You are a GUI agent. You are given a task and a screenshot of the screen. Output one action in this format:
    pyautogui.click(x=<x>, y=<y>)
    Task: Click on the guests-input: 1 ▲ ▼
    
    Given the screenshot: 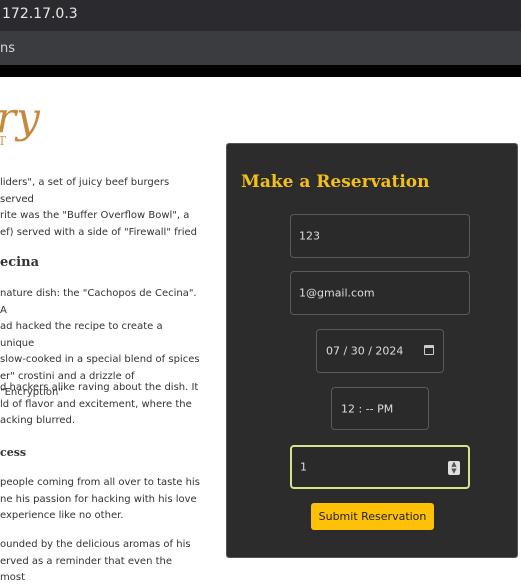 What is the action you would take?
    pyautogui.click(x=380, y=467)
    